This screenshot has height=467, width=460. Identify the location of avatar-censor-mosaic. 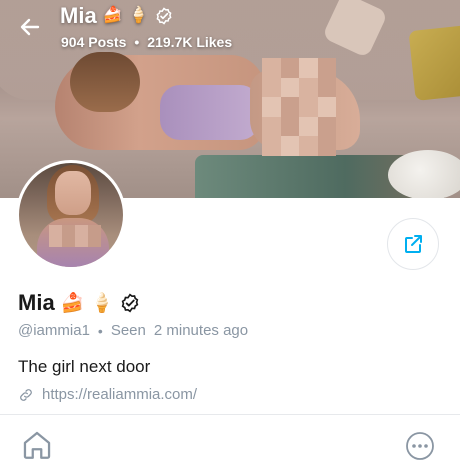
(75, 236).